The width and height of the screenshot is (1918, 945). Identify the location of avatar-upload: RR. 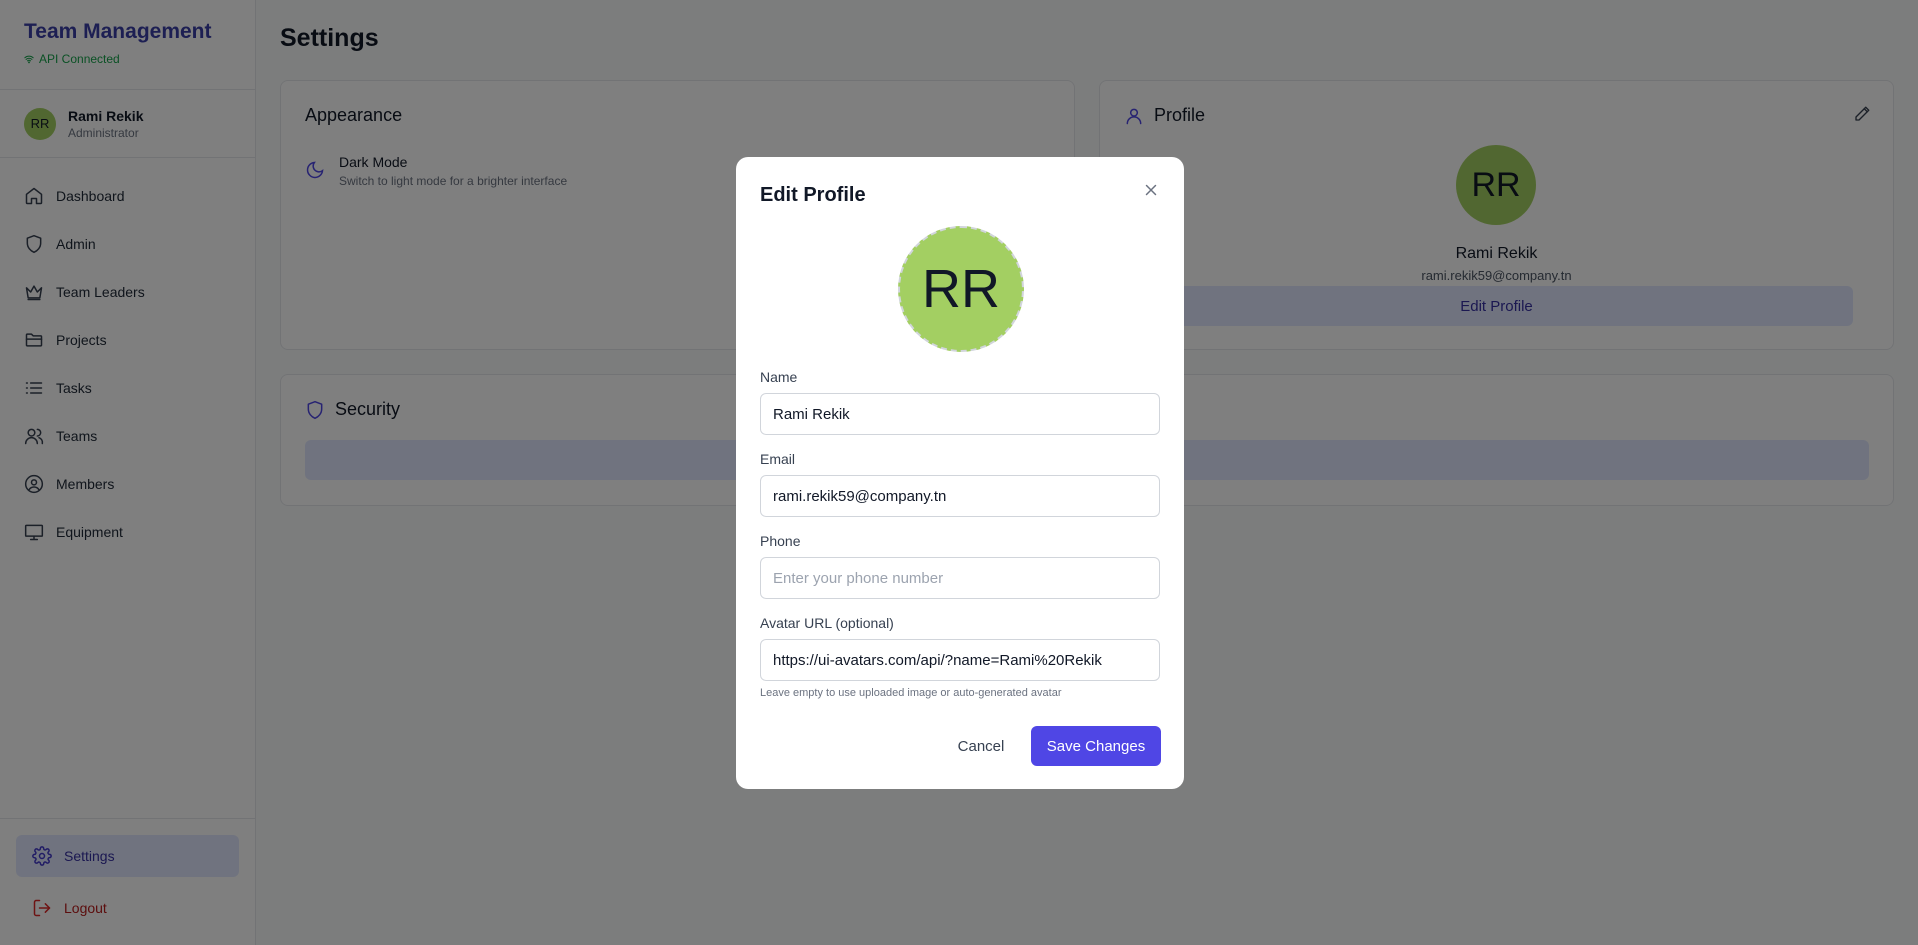
(961, 289).